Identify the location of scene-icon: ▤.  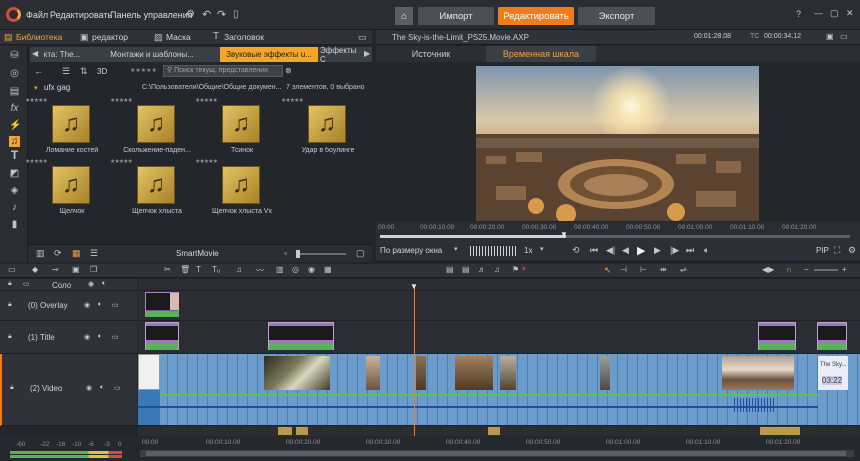
(450, 269).